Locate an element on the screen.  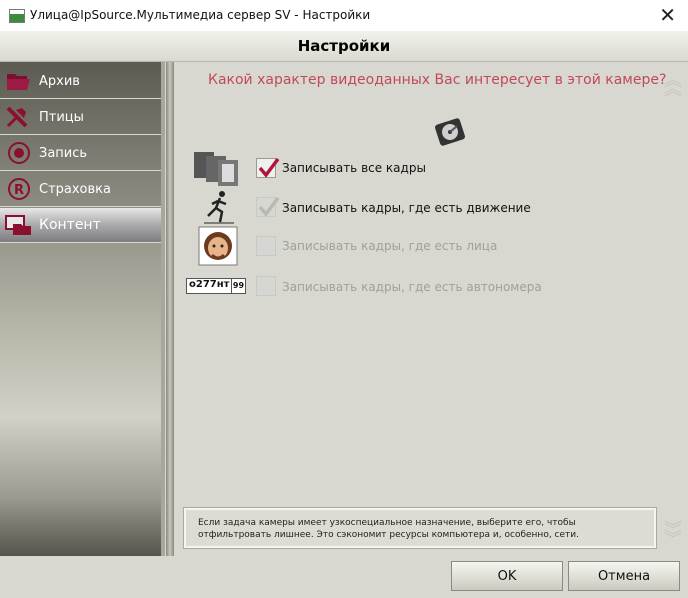
sidebar-item-record: Запись is located at coordinates (80, 153).